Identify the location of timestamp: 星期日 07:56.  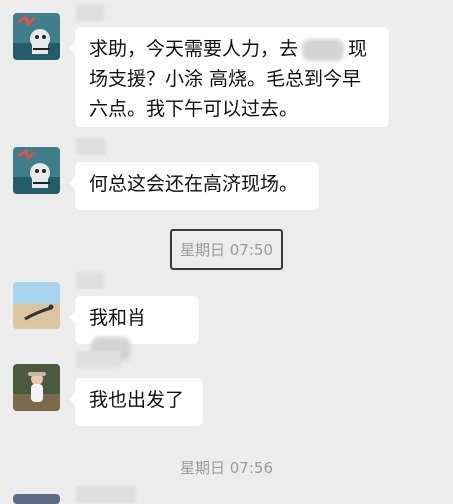
(226, 467).